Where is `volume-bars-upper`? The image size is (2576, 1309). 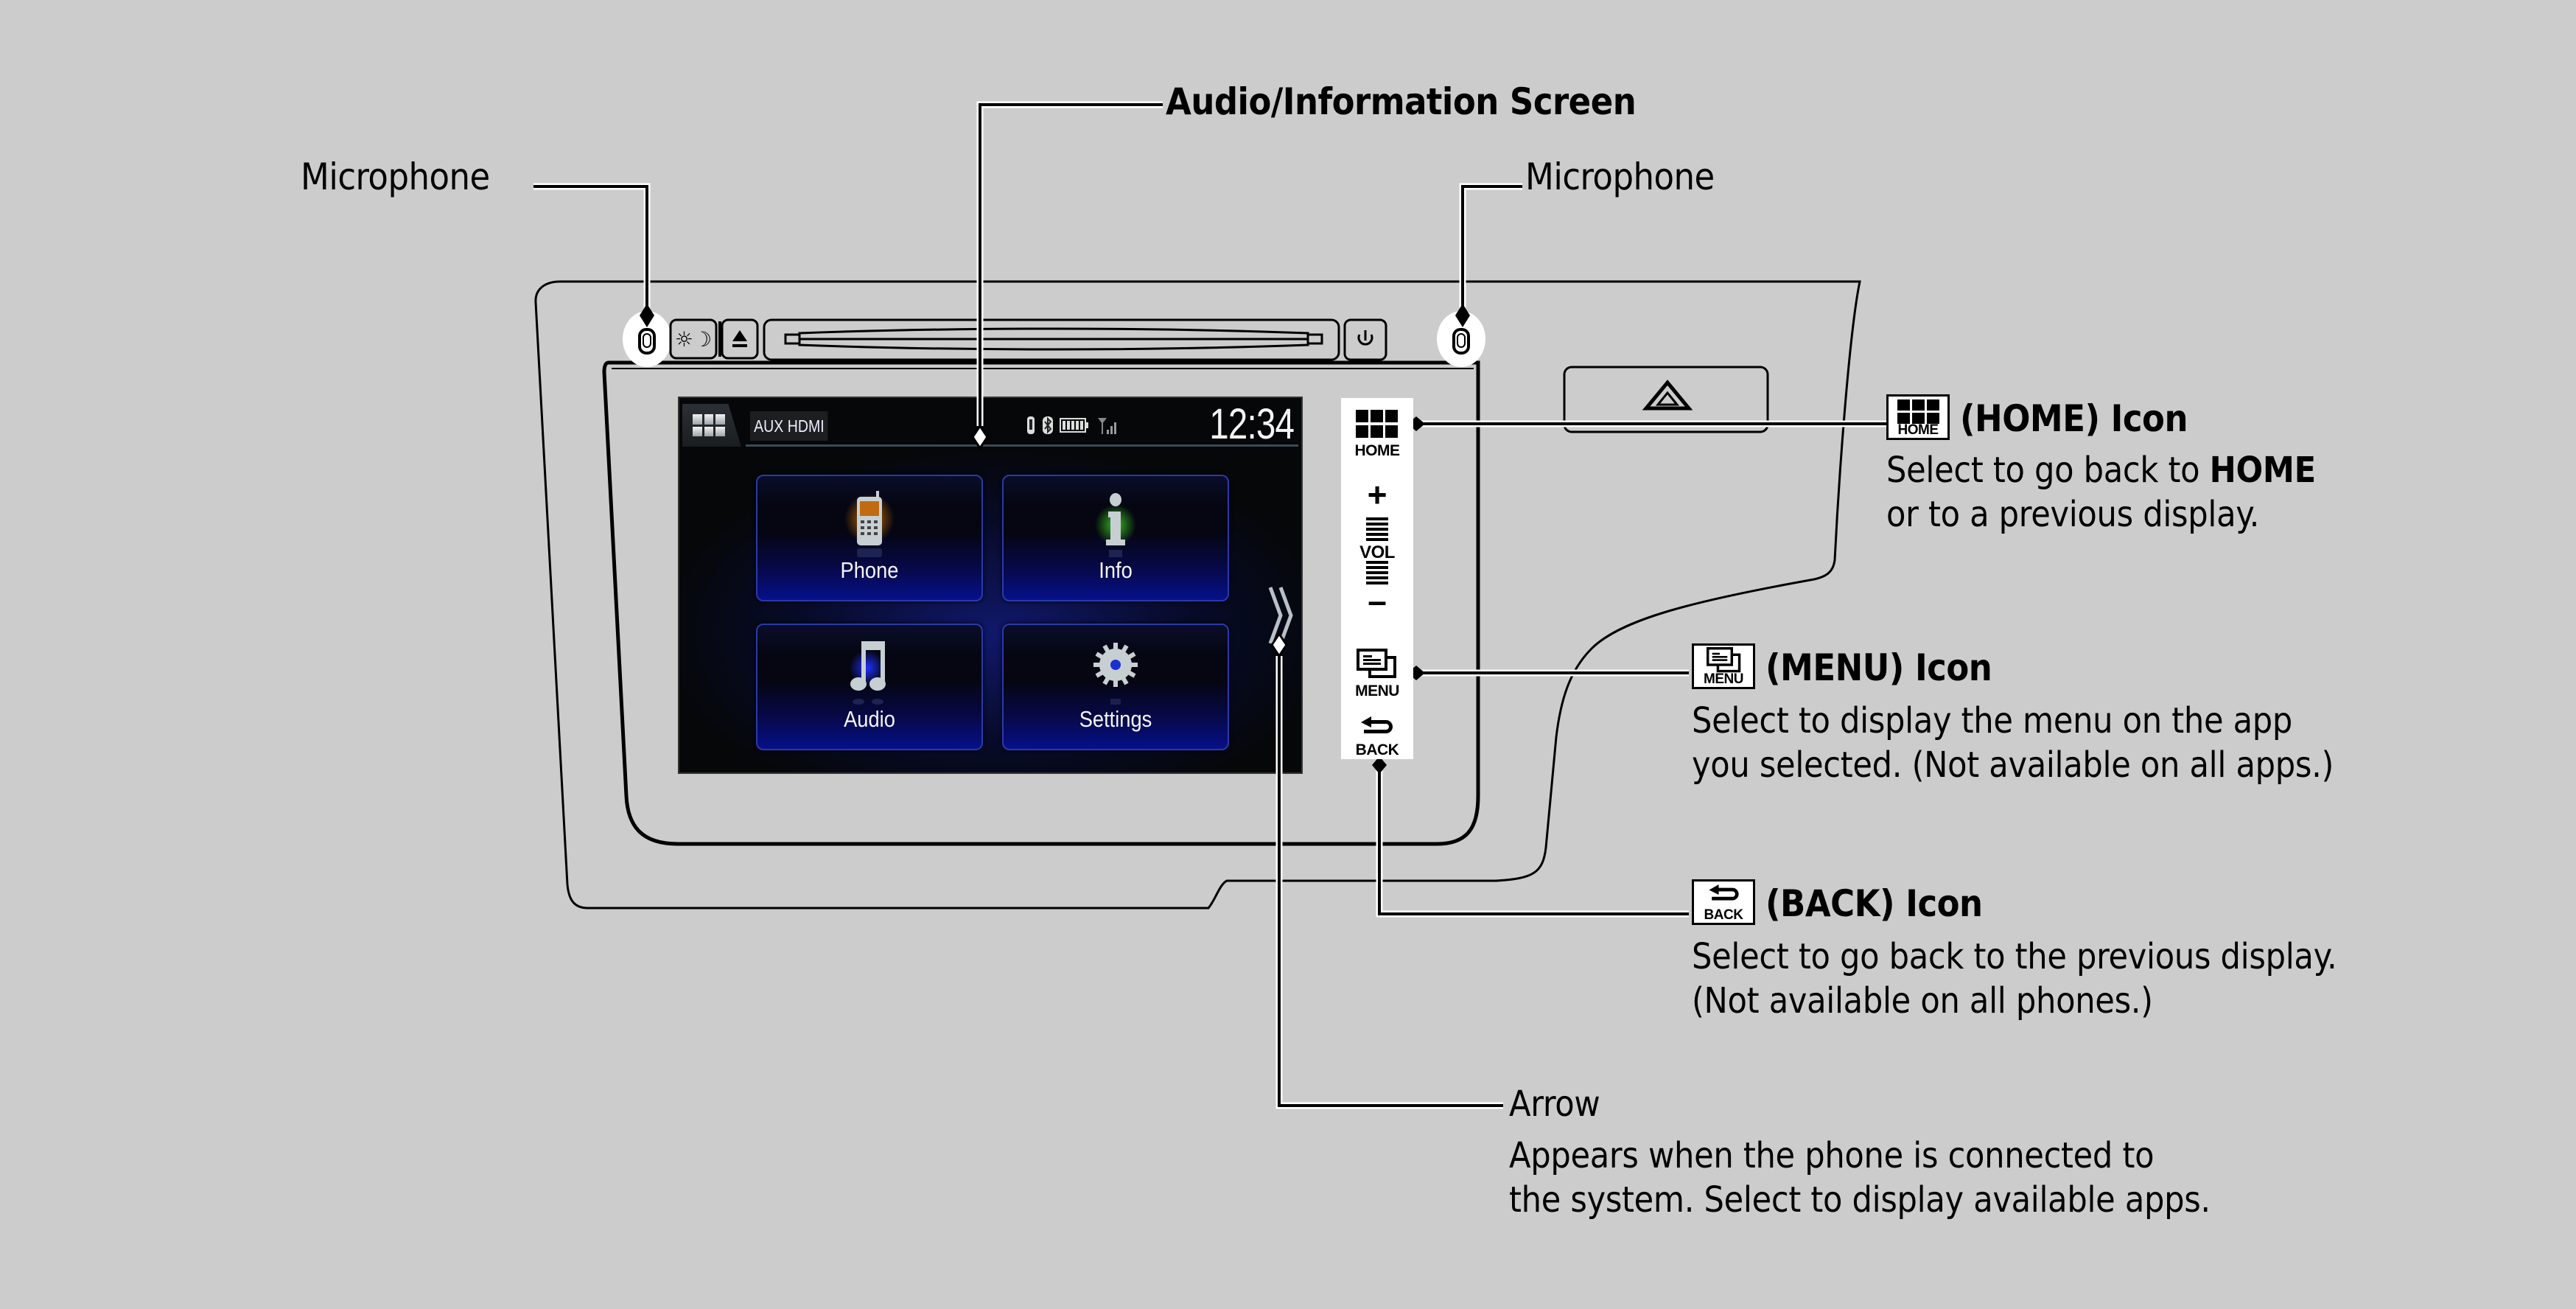
volume-bars-upper is located at coordinates (1377, 529).